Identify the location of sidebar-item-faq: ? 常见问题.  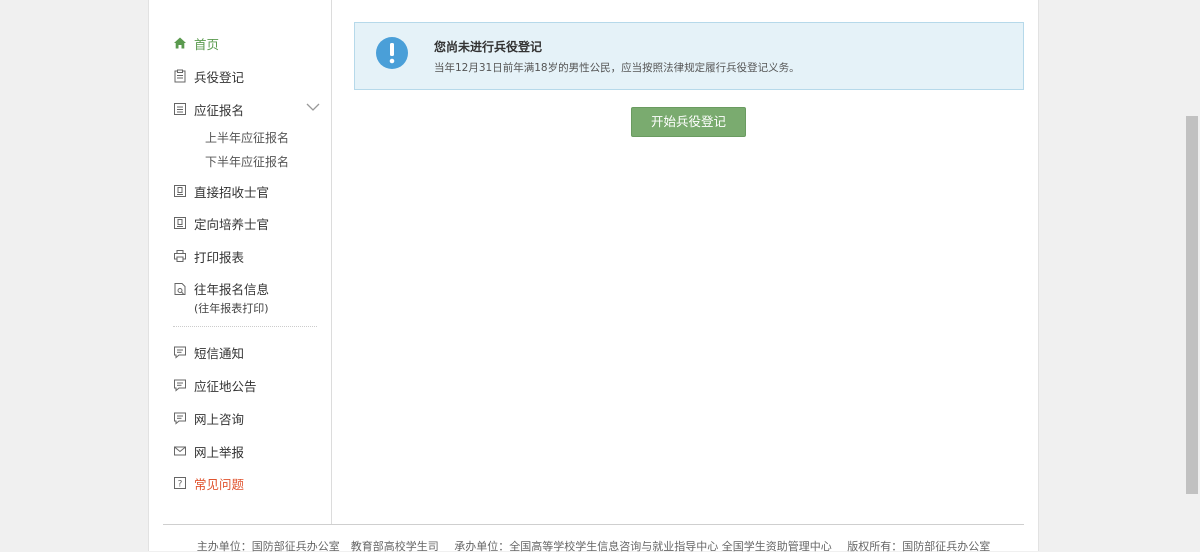
(208, 483).